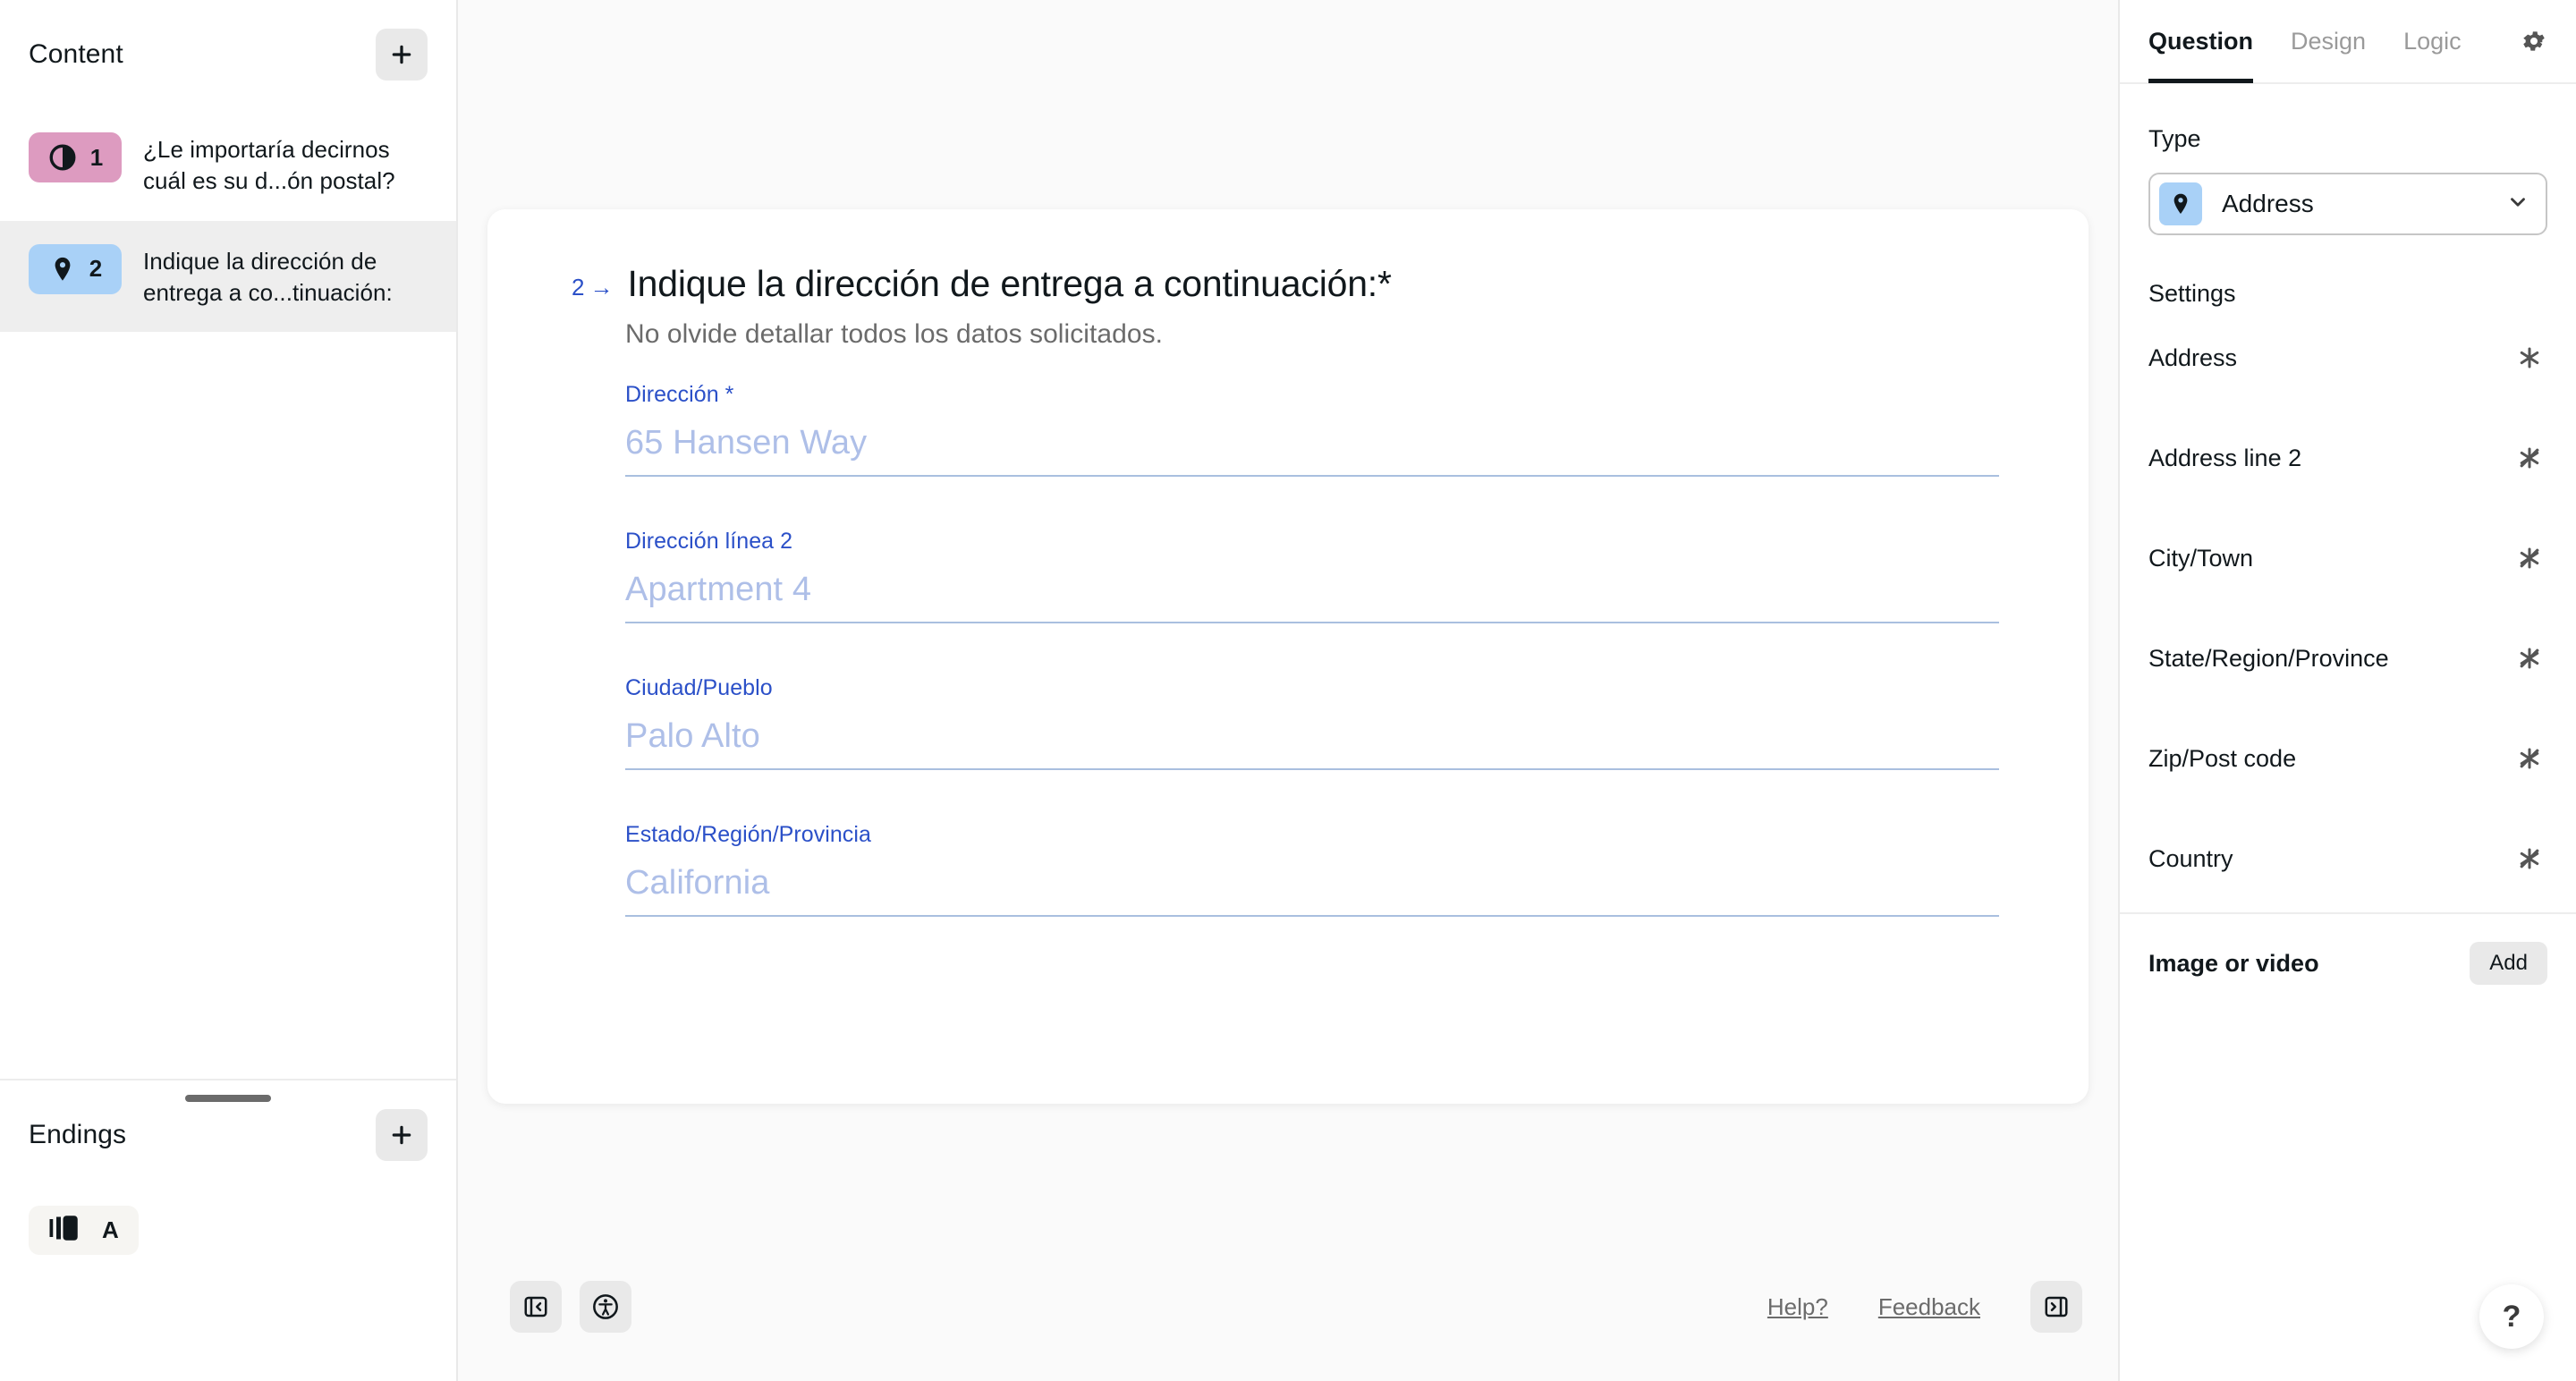 Image resolution: width=2576 pixels, height=1381 pixels. What do you see at coordinates (2193, 357) in the screenshot?
I see `setting-label: Address` at bounding box center [2193, 357].